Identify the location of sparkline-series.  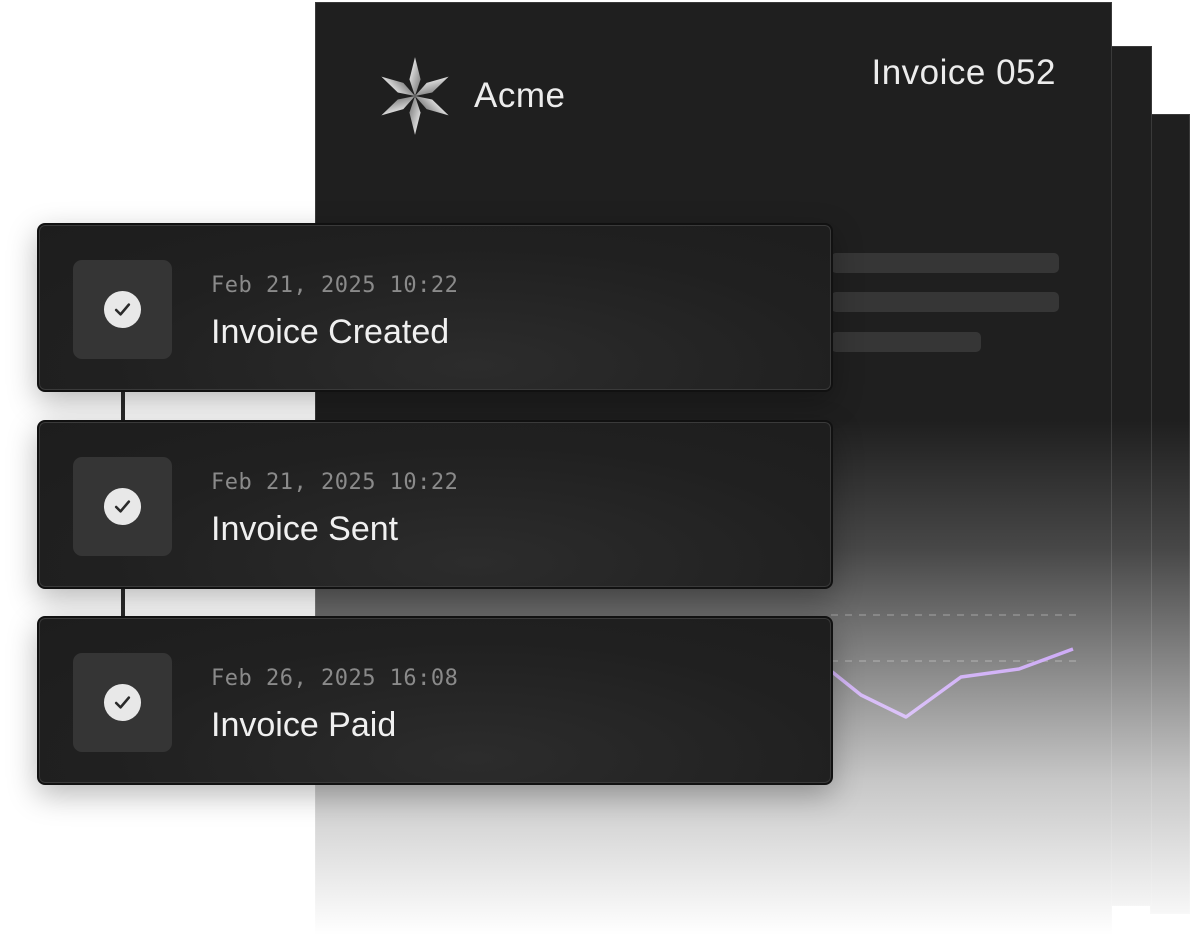
(952, 683).